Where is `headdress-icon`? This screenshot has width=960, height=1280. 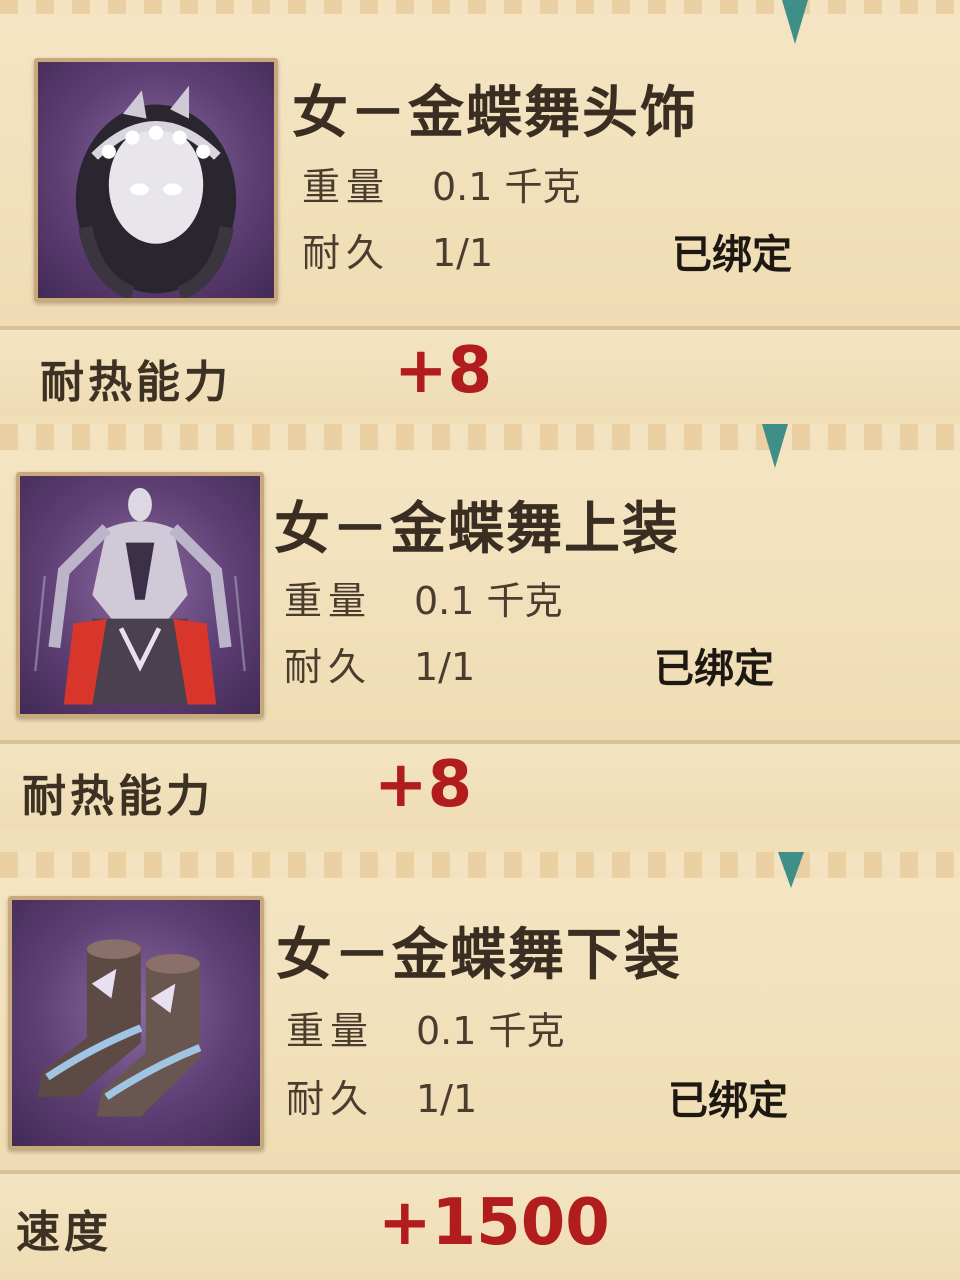 headdress-icon is located at coordinates (156, 180).